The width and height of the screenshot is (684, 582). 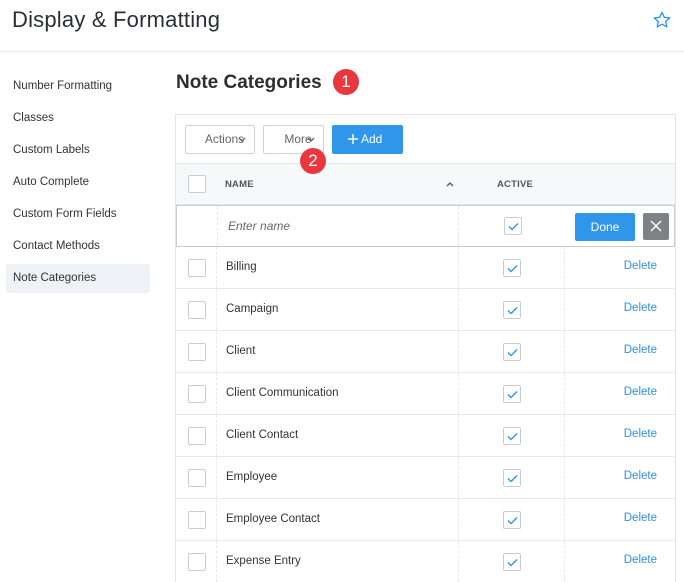 I want to click on sidebar-item-contact-methods: Contact Methods, so click(x=78, y=246).